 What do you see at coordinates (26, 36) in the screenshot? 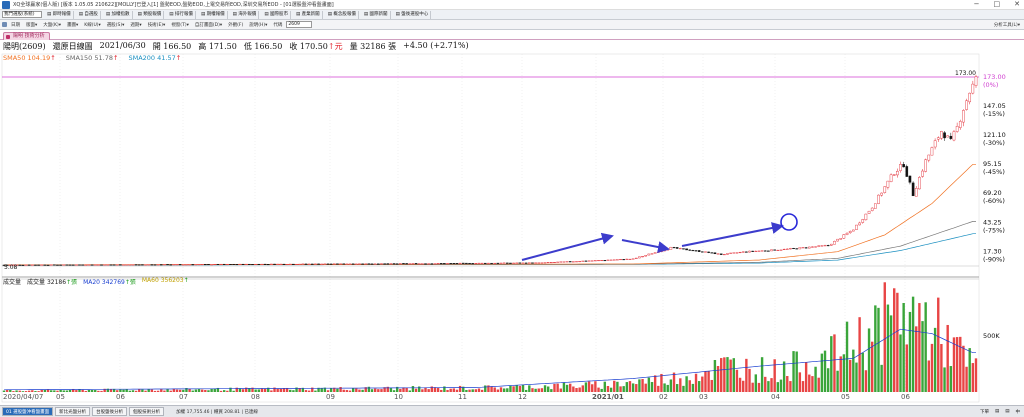
I see `tab-technical-analysis: 陽明 技術分析` at bounding box center [26, 36].